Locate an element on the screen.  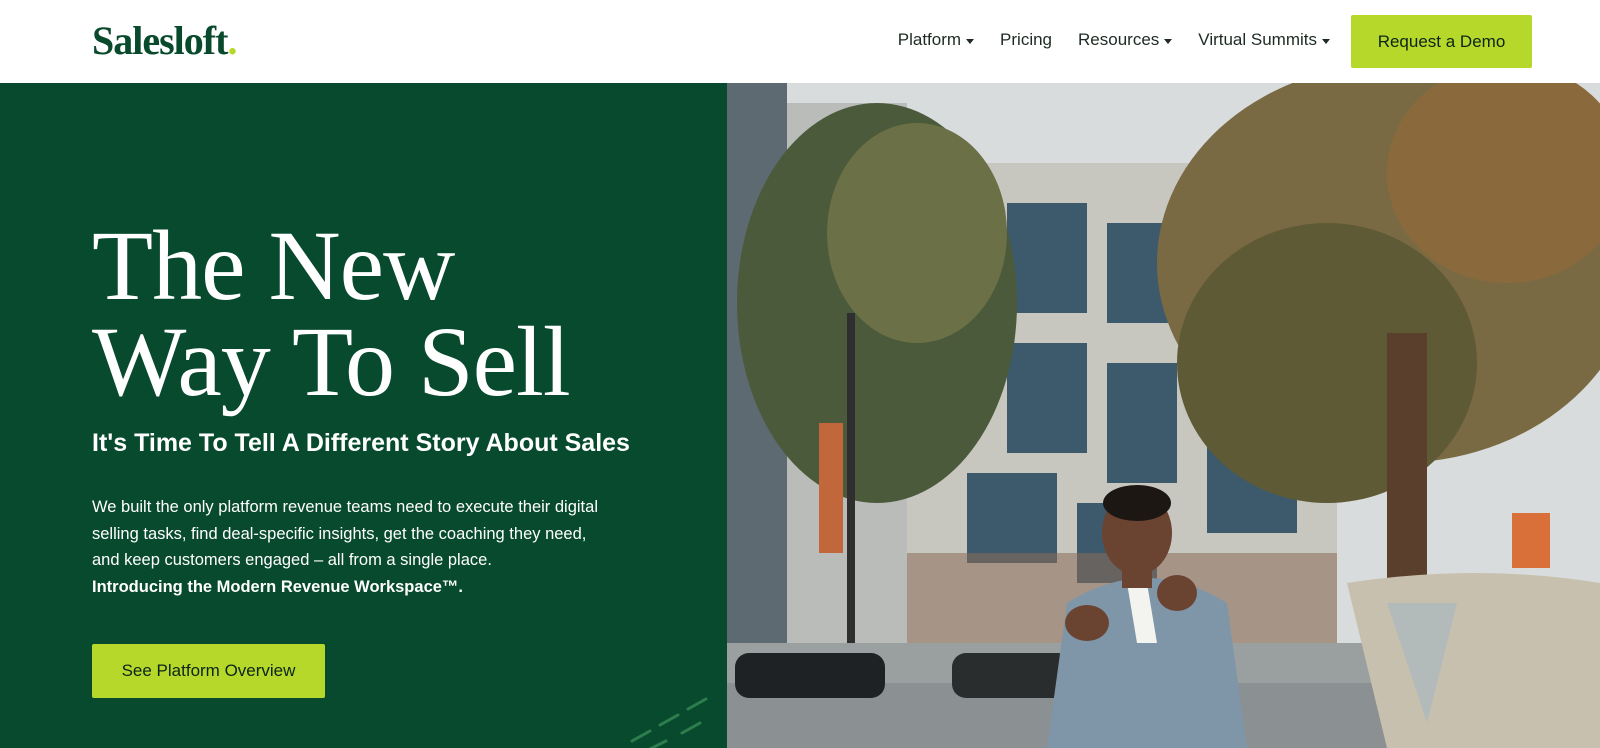
decorative-dashes is located at coordinates (669, 722).